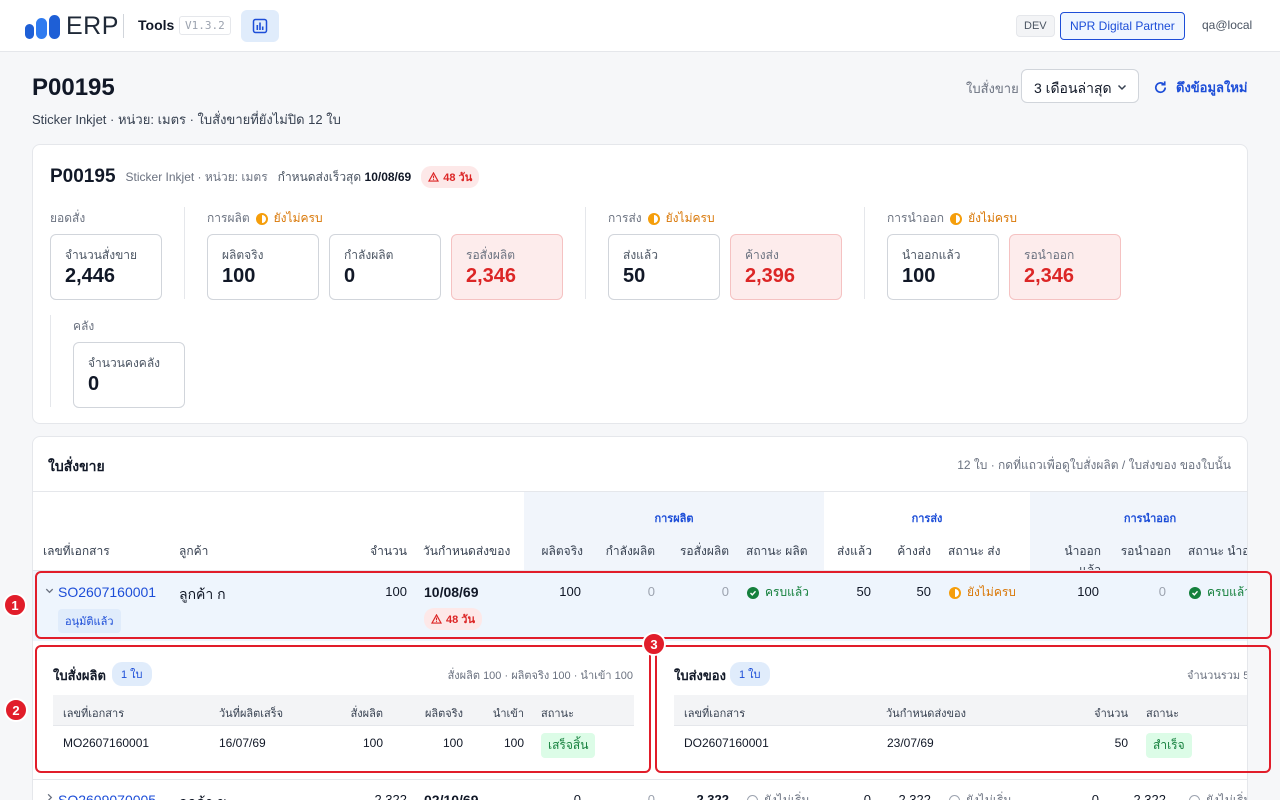 The image size is (1280, 800). I want to click on delivery-group-label: การส่ง ยังไม่ครบ, so click(661, 218).